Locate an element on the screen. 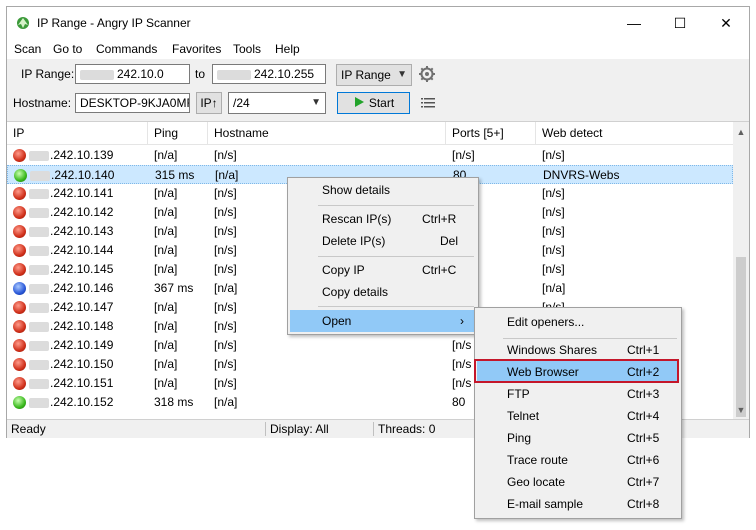 This screenshot has width=756, height=530. menu-item-shortcut: Ctrl+4 is located at coordinates (643, 416).